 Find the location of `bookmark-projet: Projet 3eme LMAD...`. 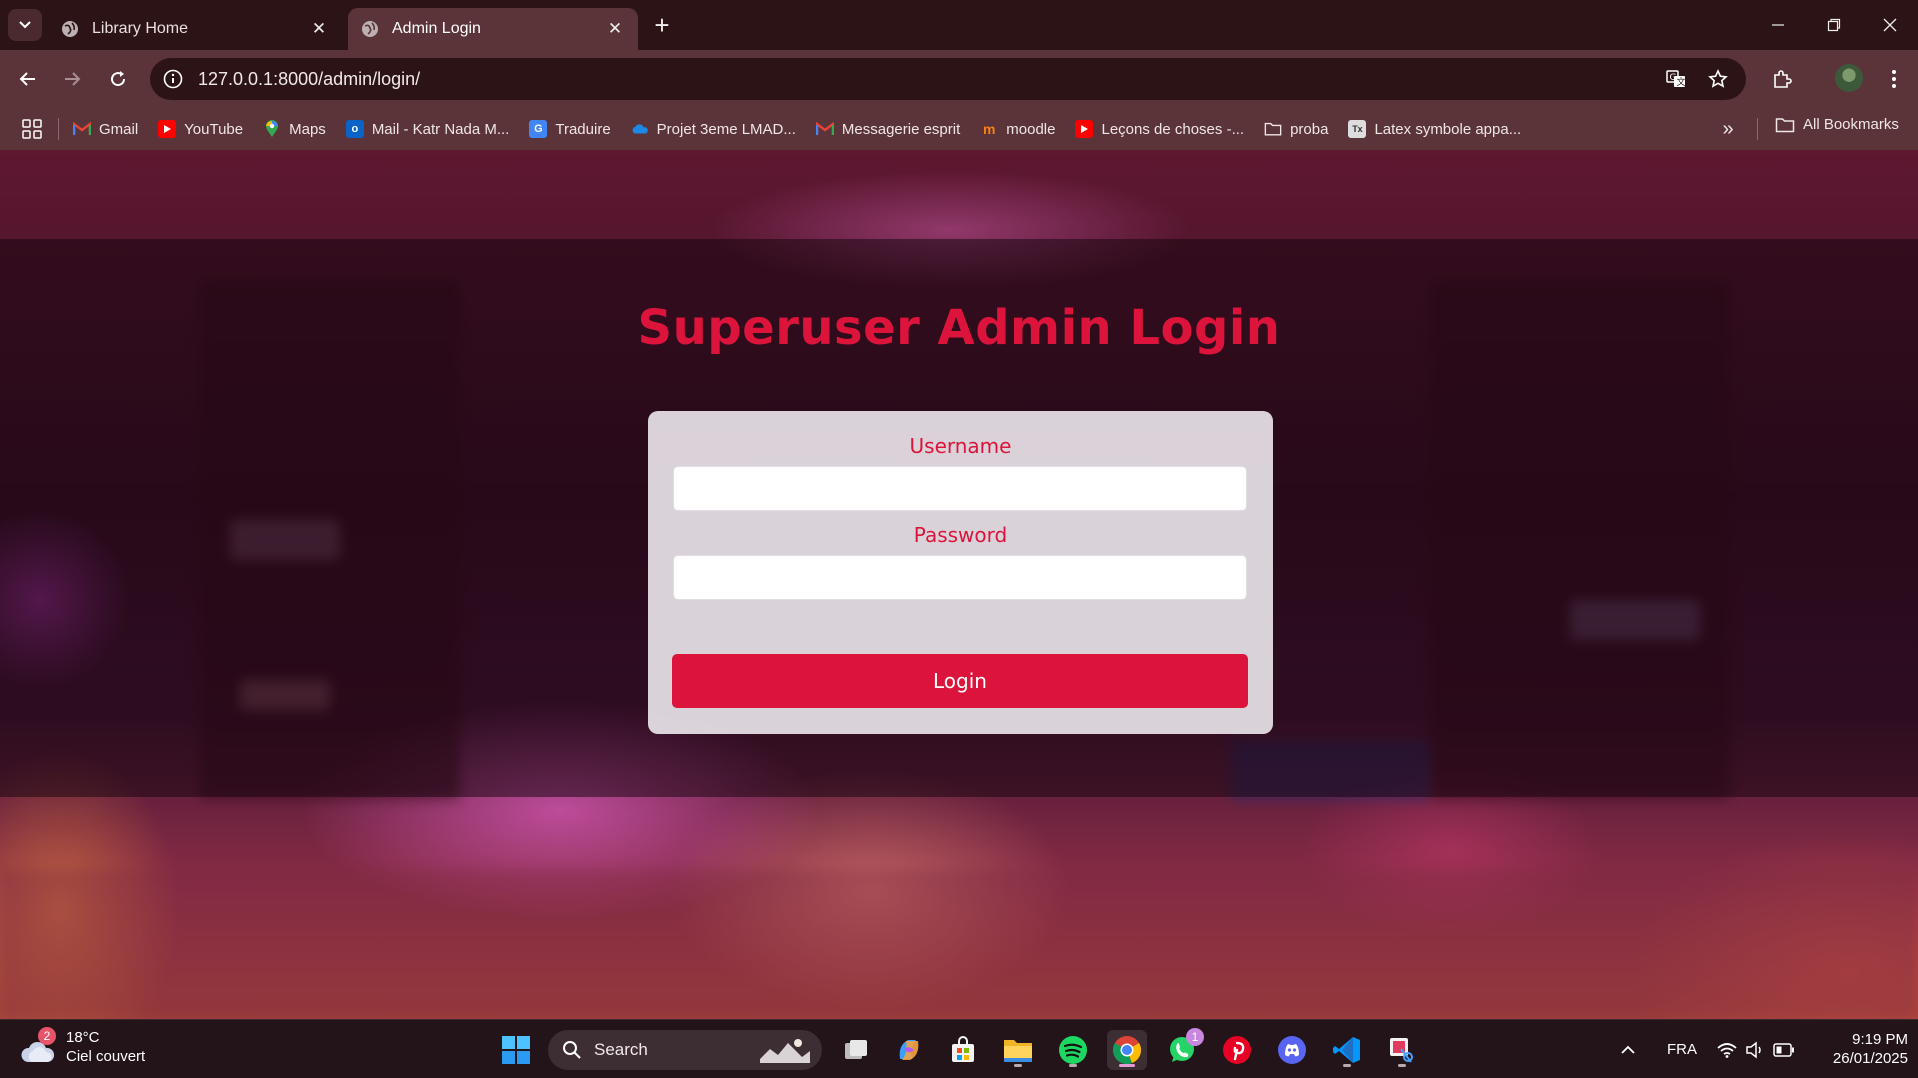

bookmark-projet: Projet 3eme LMAD... is located at coordinates (713, 129).